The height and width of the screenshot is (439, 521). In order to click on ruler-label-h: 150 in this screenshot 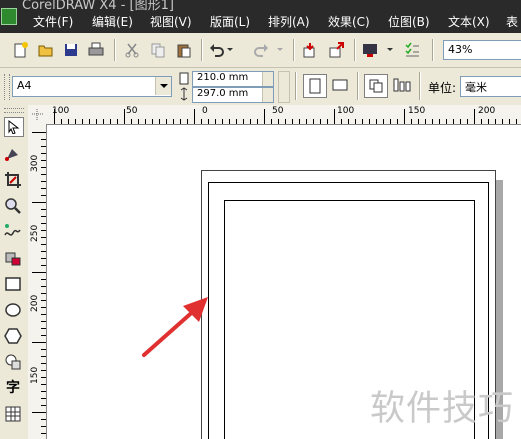, I will do `click(417, 111)`.